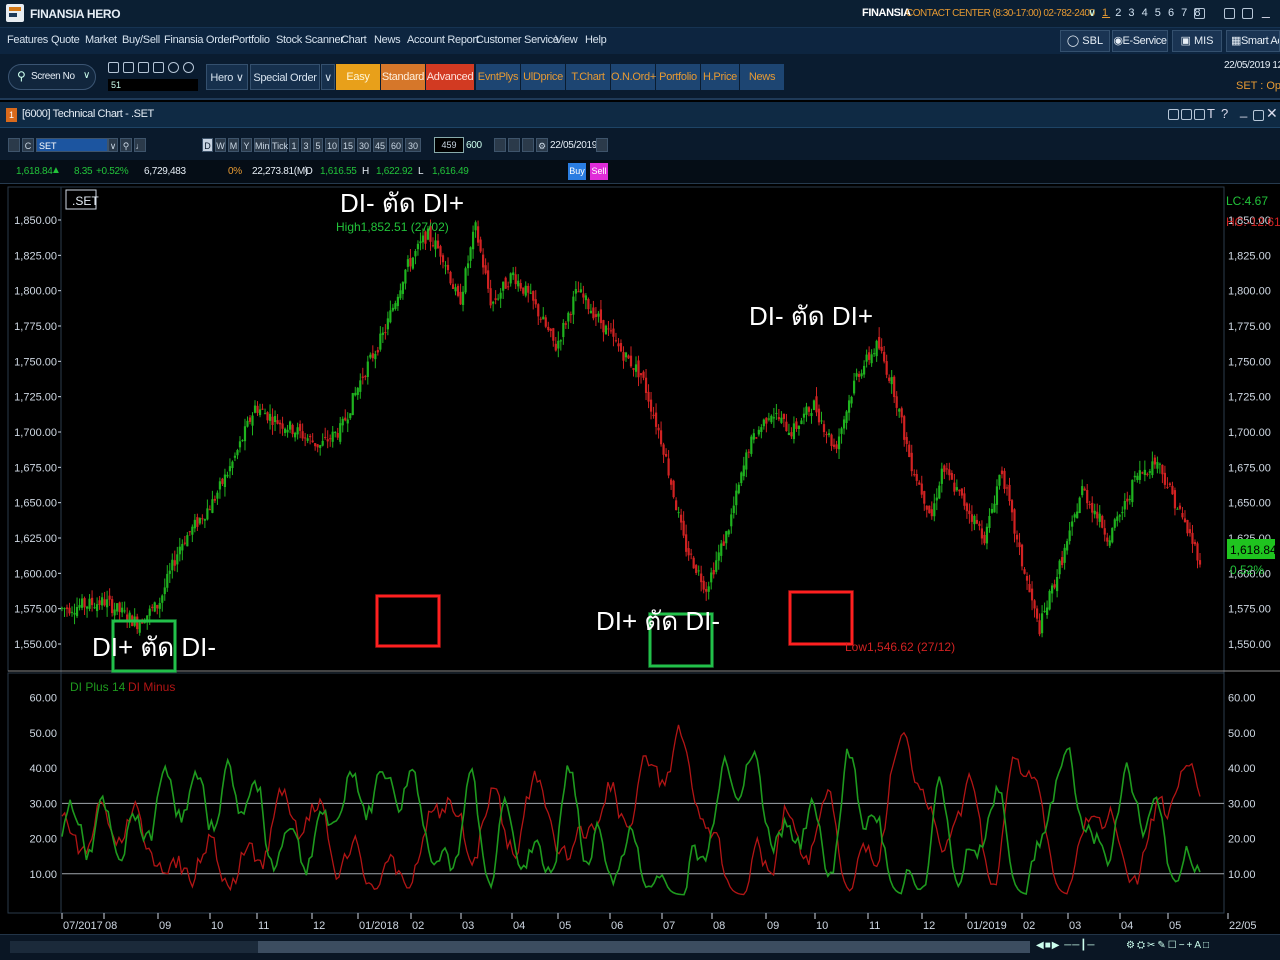 This screenshot has height=960, width=1280. What do you see at coordinates (101, 40) in the screenshot?
I see `menu-market: Market` at bounding box center [101, 40].